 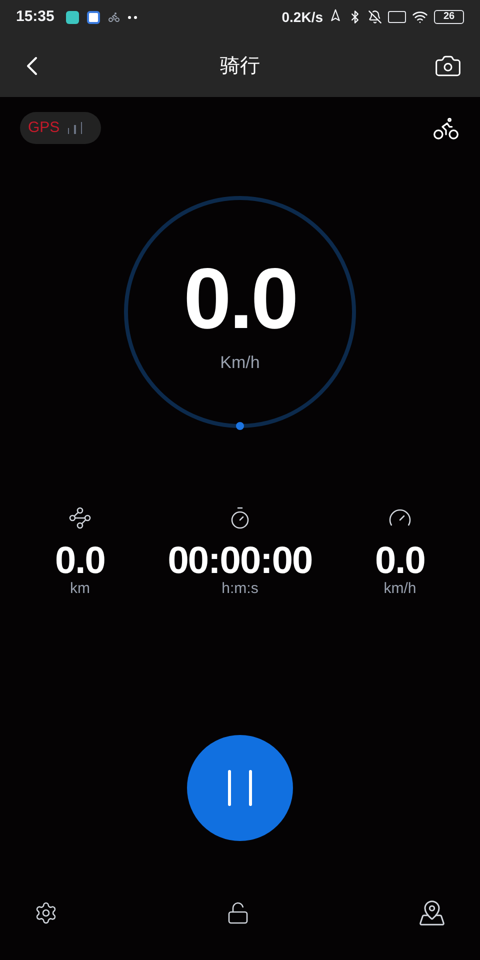 What do you see at coordinates (400, 589) in the screenshot?
I see `stat-unit: km/h` at bounding box center [400, 589].